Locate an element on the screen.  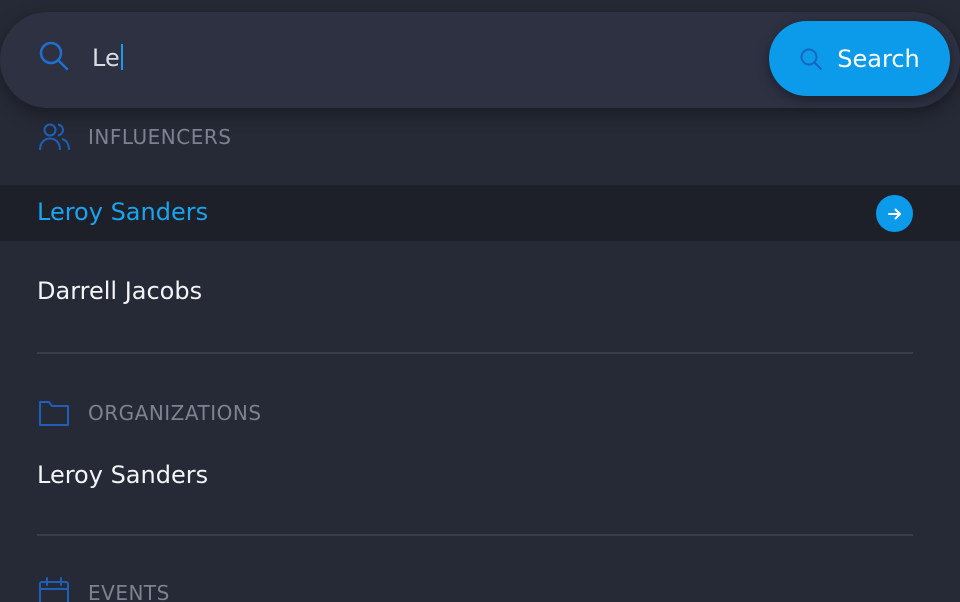
section-header-organizations: ORGANIZATIONS is located at coordinates (149, 413).